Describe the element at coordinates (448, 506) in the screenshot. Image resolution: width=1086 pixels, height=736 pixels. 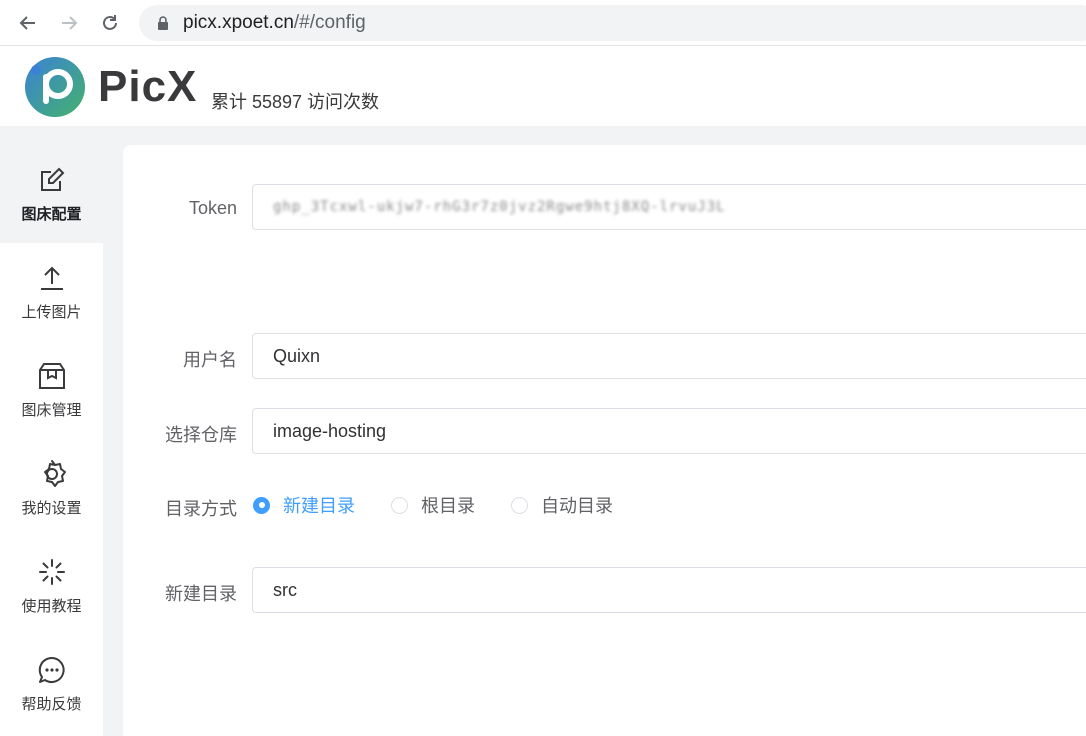
I see `radio-label: 根目录` at that location.